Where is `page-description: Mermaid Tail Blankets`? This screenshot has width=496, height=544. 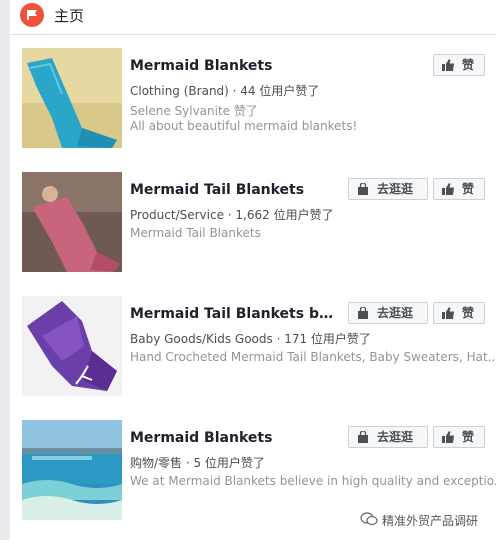 page-description: Mermaid Tail Blankets is located at coordinates (195, 233).